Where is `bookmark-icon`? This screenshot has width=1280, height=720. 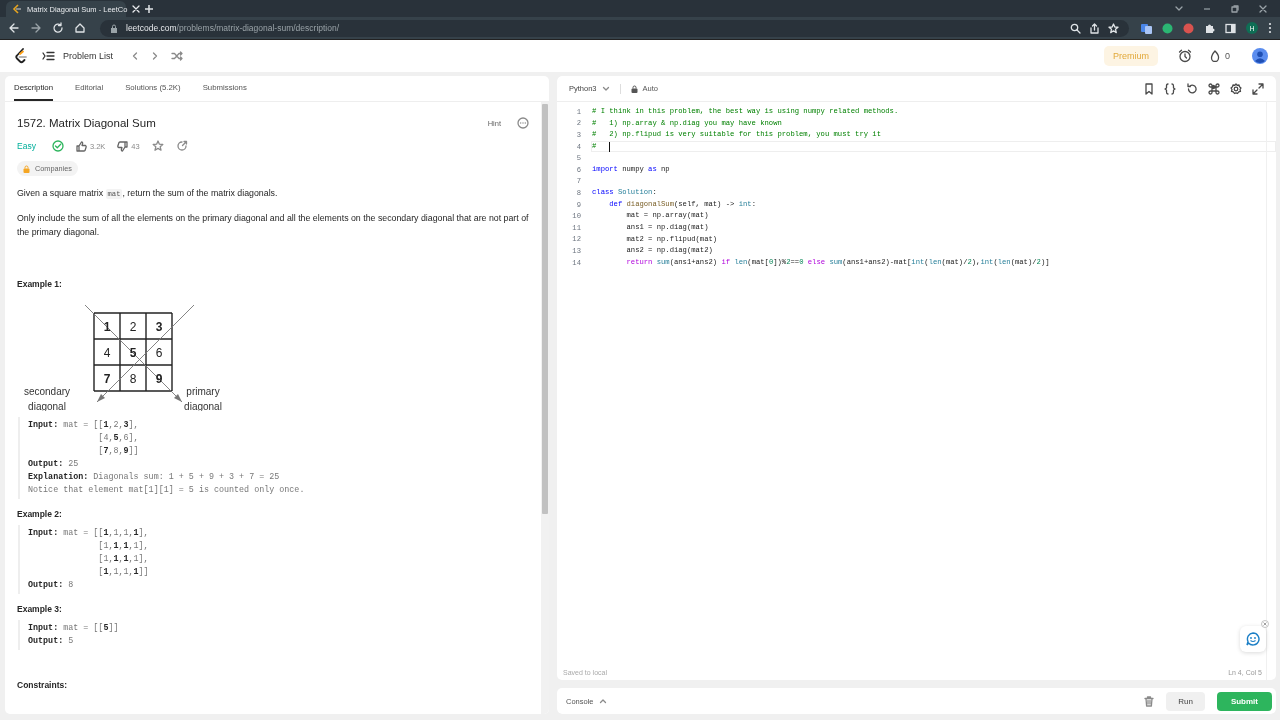
bookmark-icon is located at coordinates (1149, 88).